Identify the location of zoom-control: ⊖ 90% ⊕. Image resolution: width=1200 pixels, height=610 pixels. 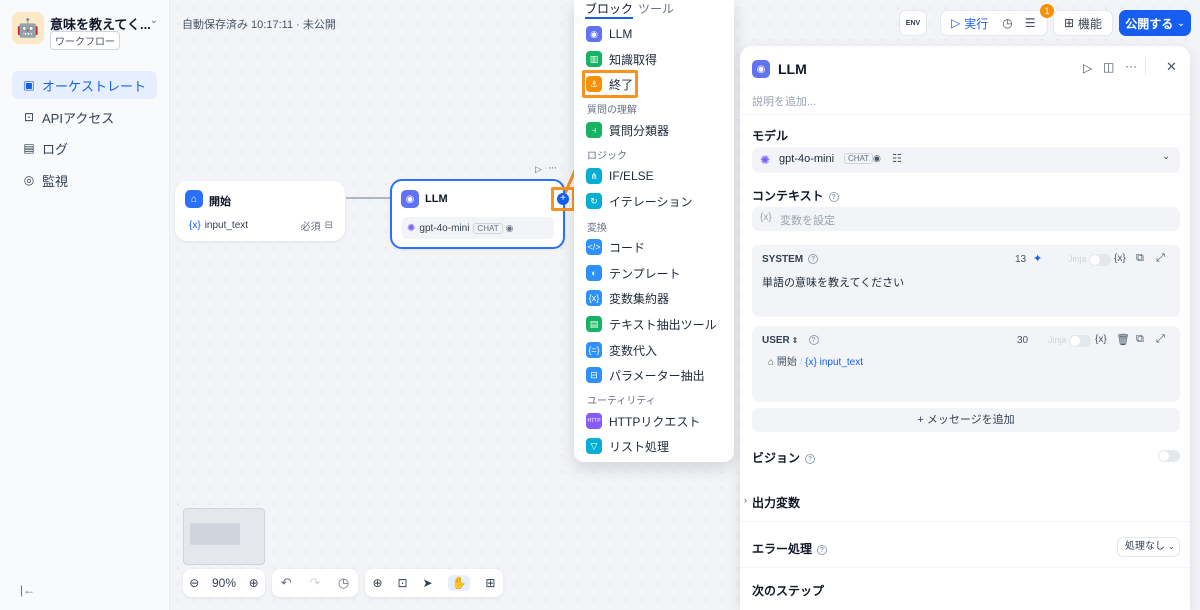
(224, 583).